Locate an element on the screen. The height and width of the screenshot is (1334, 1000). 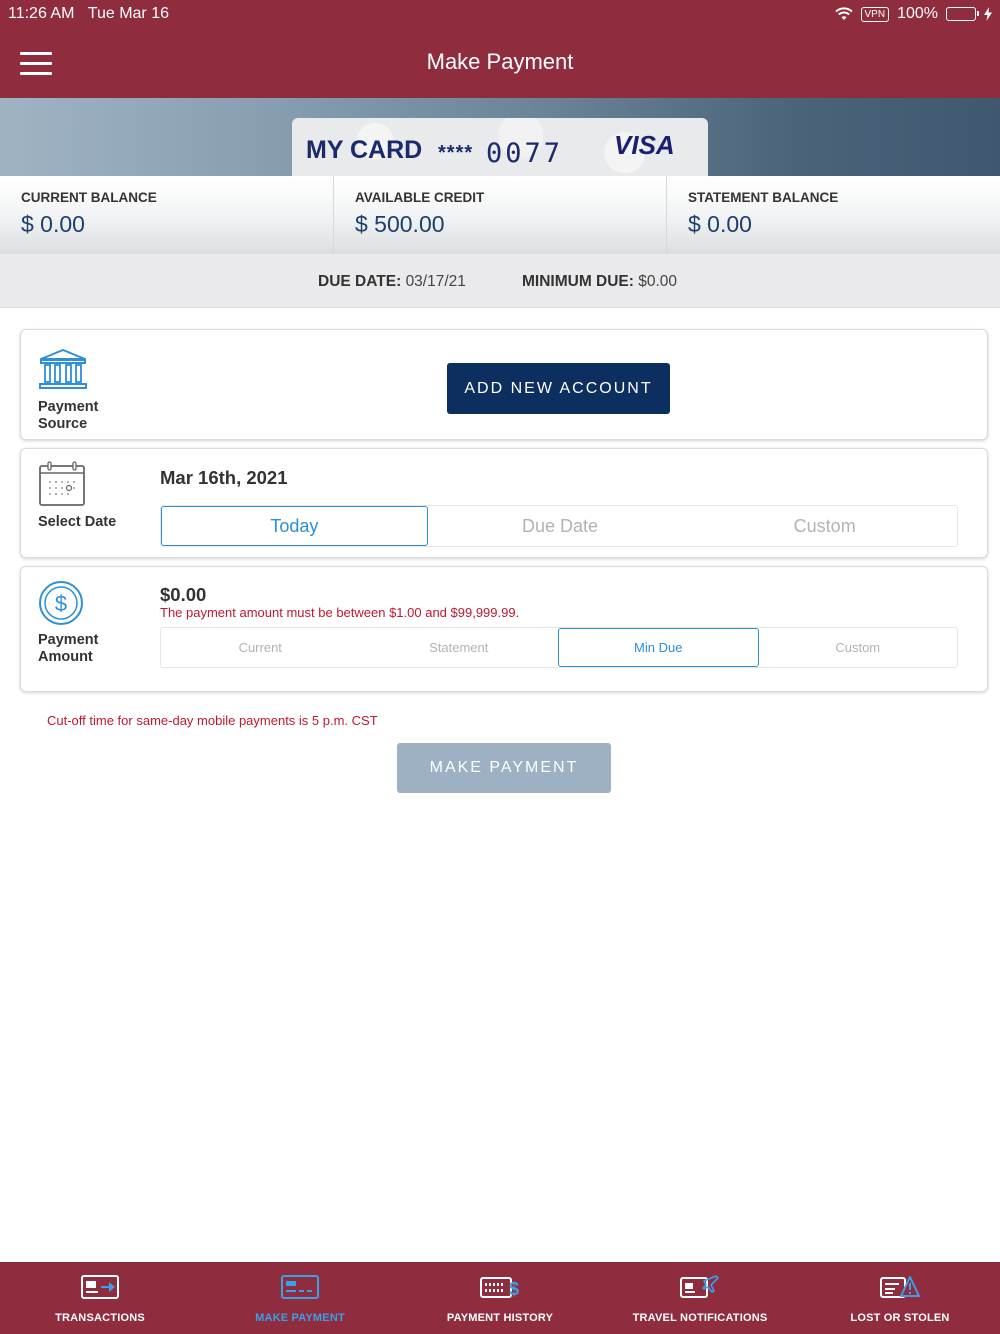
tab-payment-history: $ PAYMENT HISTORY is located at coordinates (500, 1298).